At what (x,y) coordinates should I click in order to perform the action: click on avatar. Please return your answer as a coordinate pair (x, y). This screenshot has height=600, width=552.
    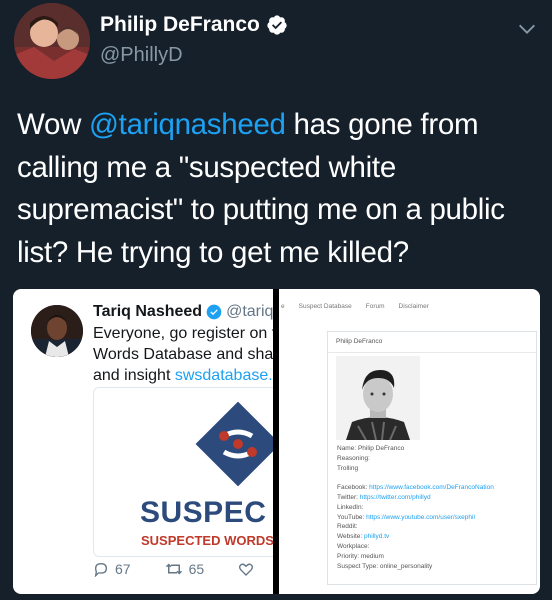
    Looking at the image, I should click on (52, 41).